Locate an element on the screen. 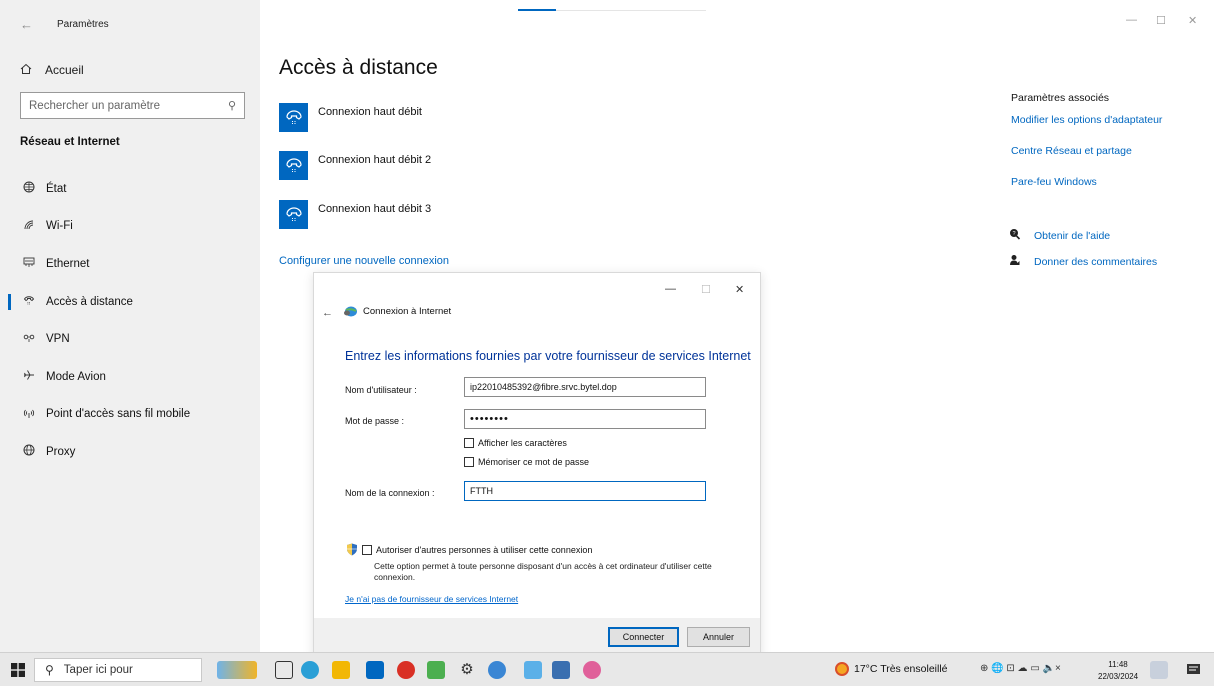 The width and height of the screenshot is (1214, 686). firewall-link: Pare-feu Windows is located at coordinates (1054, 182).